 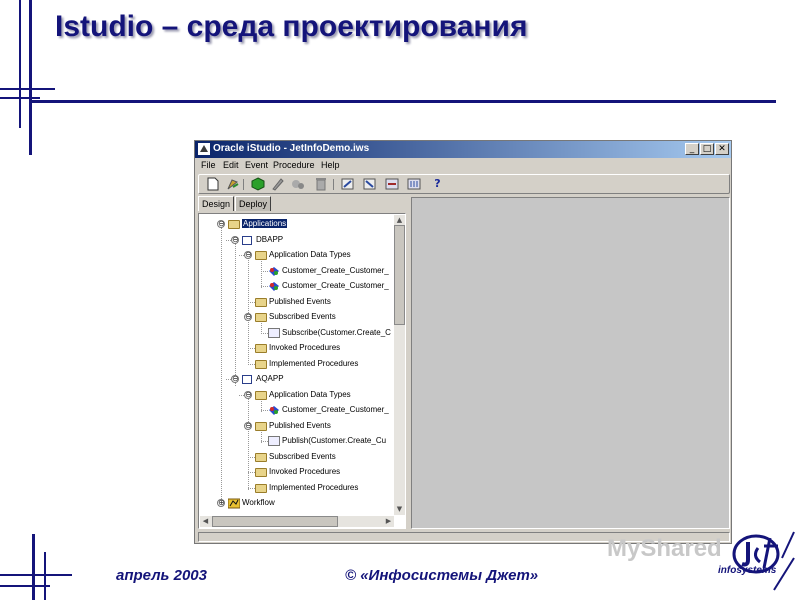 I want to click on expand-icon: ⊕, so click(x=221, y=503).